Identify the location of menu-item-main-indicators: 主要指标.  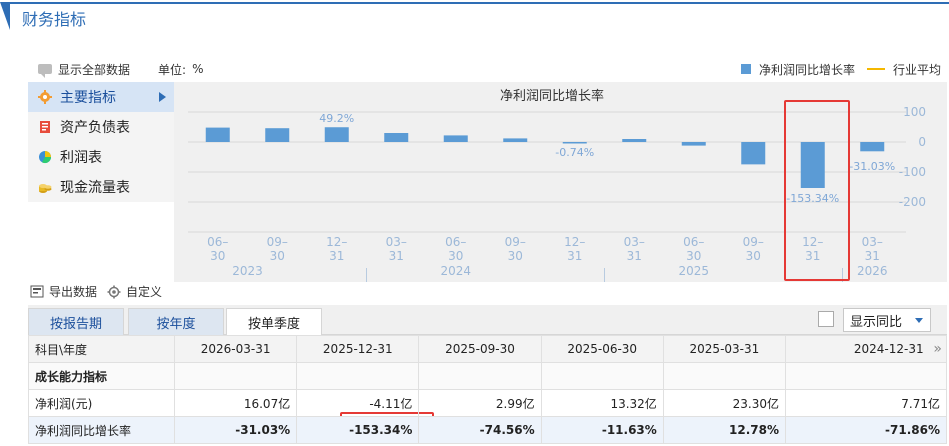
(101, 97).